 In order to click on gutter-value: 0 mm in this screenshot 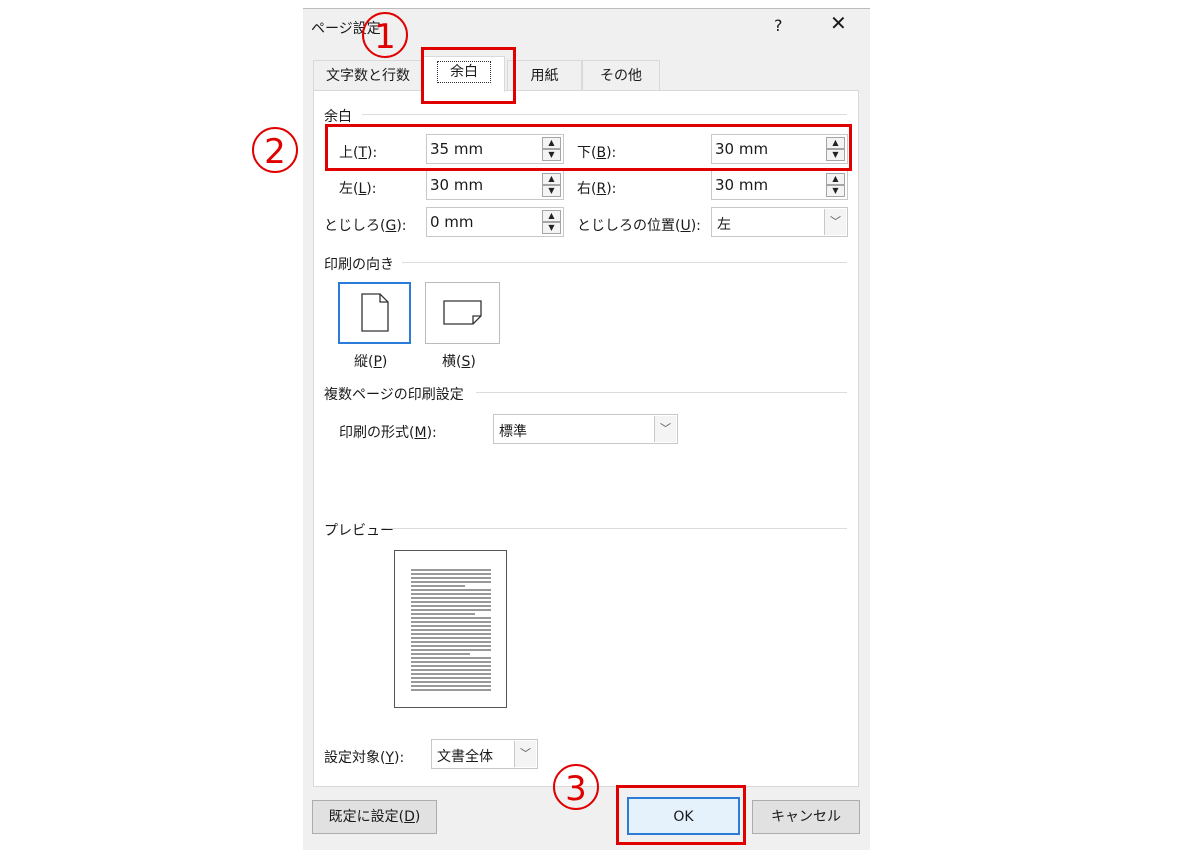, I will do `click(452, 222)`.